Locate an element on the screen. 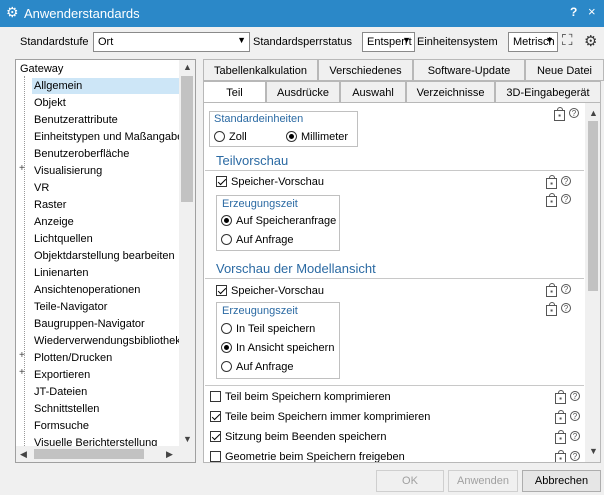  tree-item: Raster is located at coordinates (49, 205).